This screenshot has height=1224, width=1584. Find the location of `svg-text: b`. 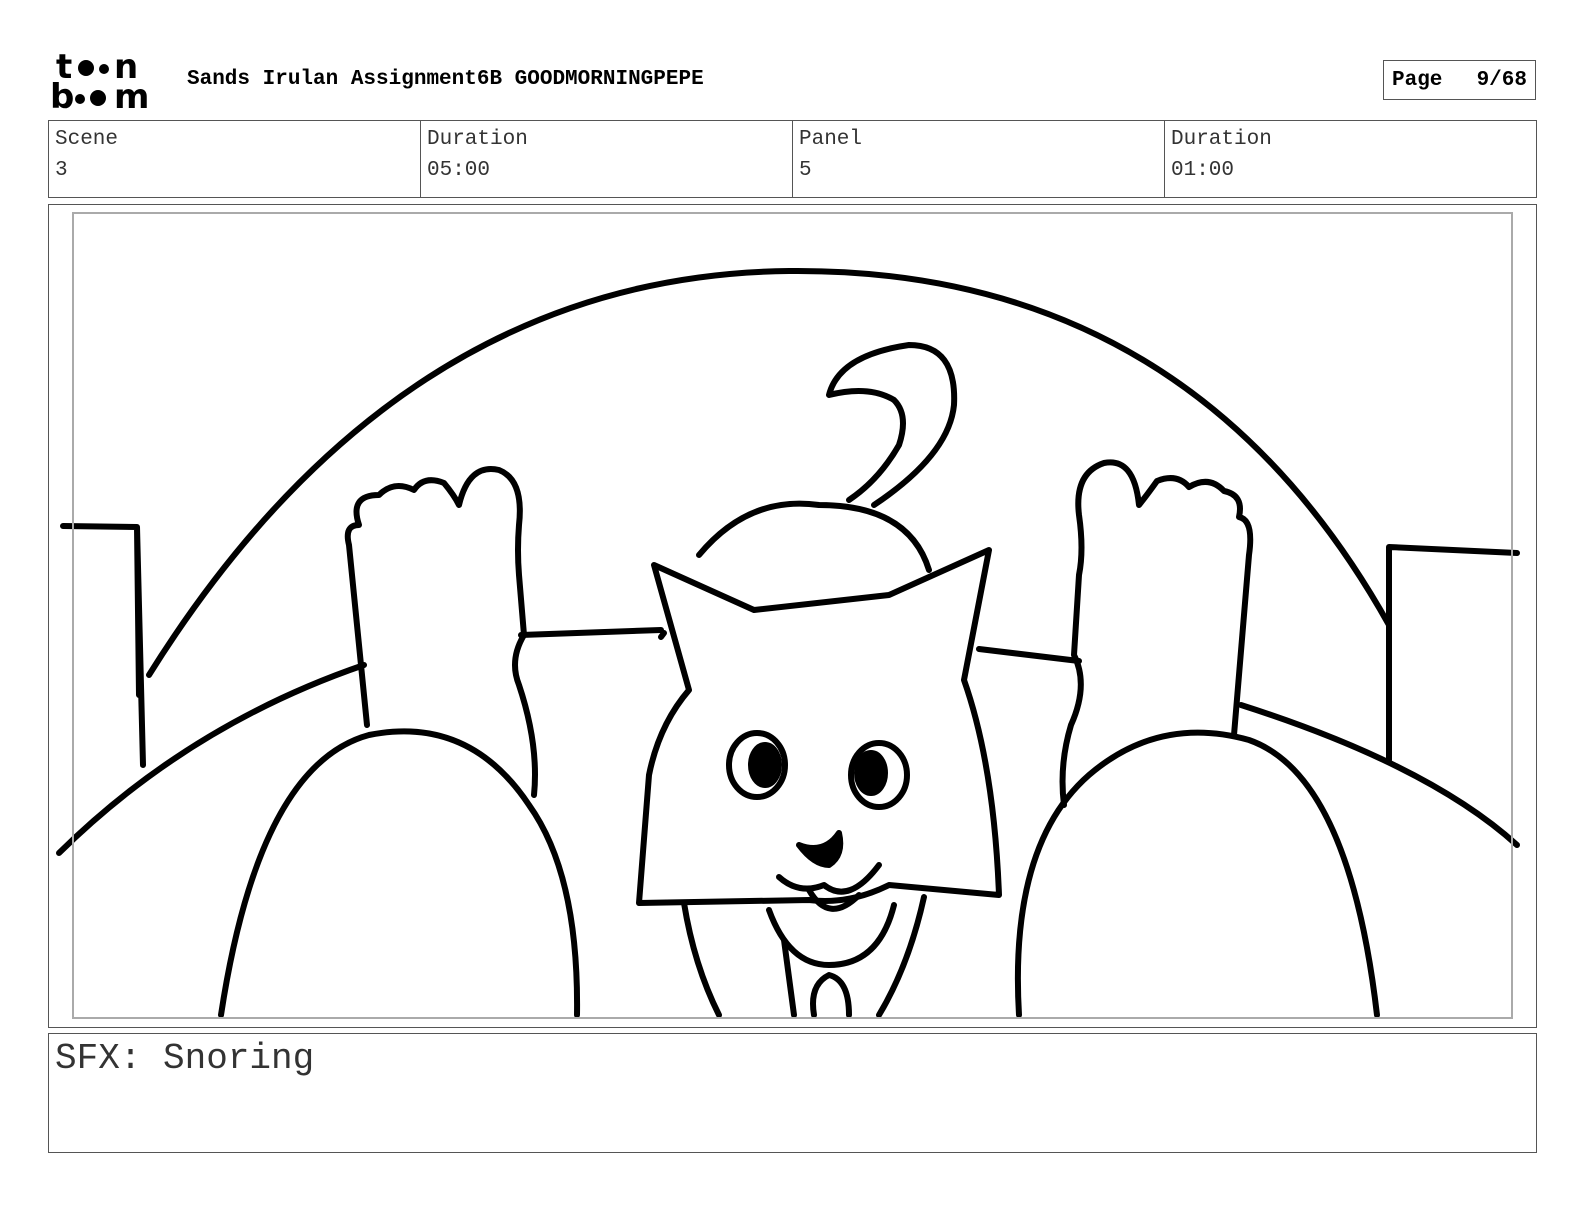

svg-text: b is located at coordinates (62, 94).